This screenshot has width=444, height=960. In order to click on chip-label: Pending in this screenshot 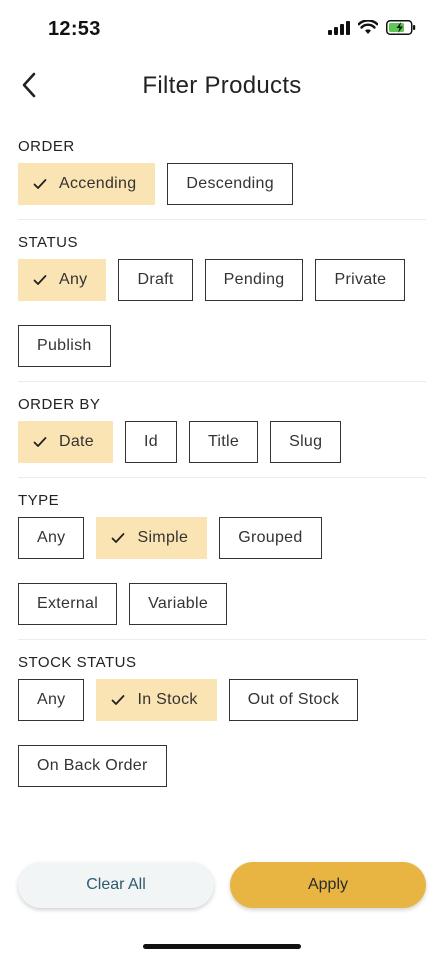, I will do `click(254, 279)`.